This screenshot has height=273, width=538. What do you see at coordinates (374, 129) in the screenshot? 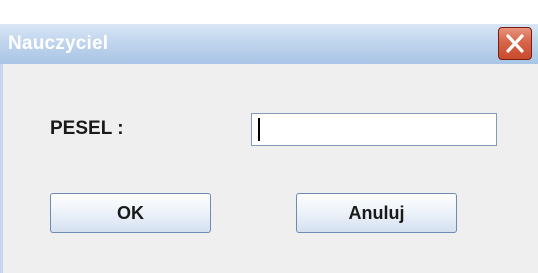
I see `pesel-input` at bounding box center [374, 129].